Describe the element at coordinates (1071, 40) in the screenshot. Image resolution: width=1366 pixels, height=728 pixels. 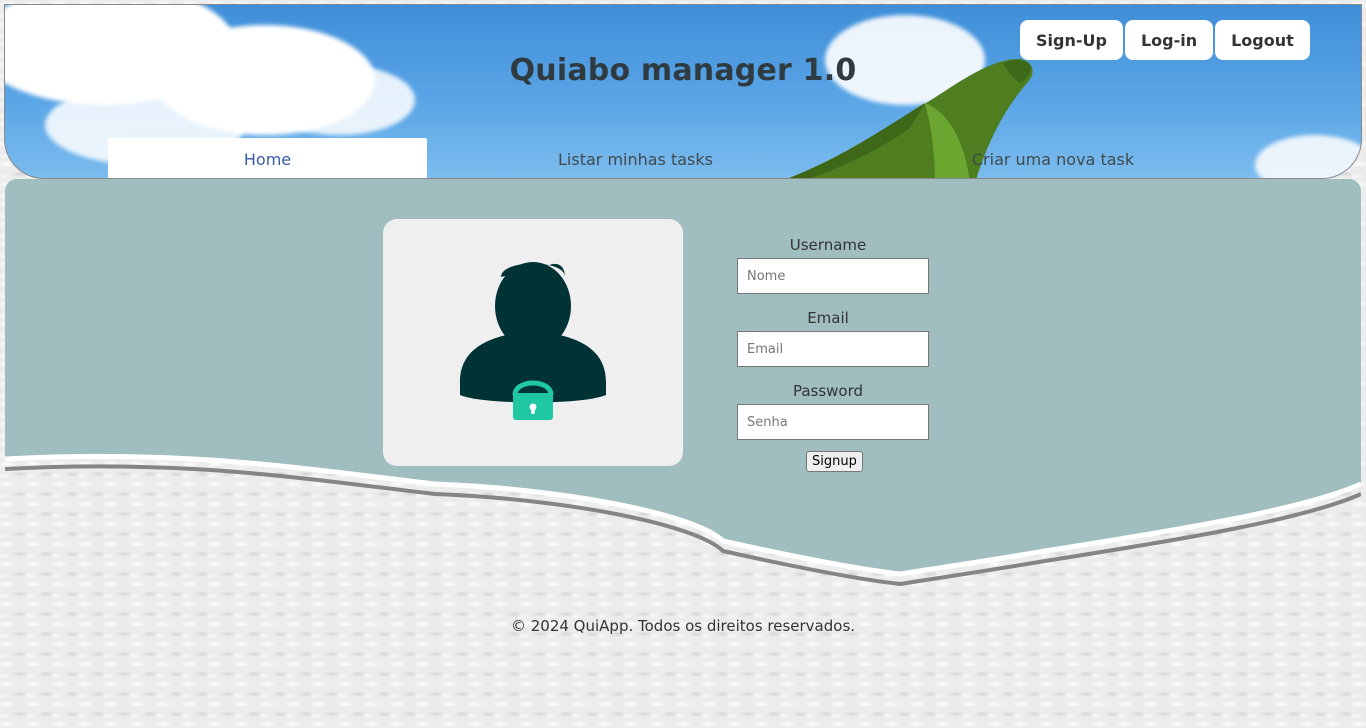
I see `signup-button: Sign-Up` at that location.